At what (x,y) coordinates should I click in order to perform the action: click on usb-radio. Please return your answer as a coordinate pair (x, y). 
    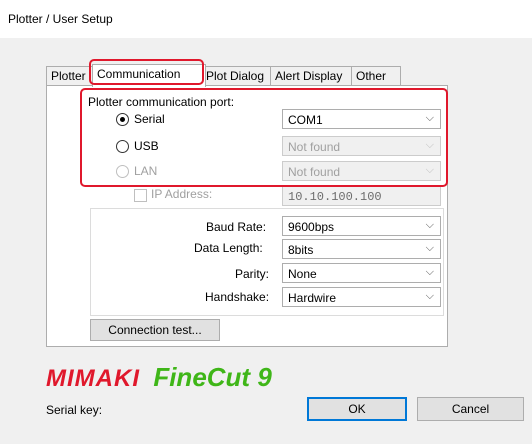
    Looking at the image, I should click on (122, 146).